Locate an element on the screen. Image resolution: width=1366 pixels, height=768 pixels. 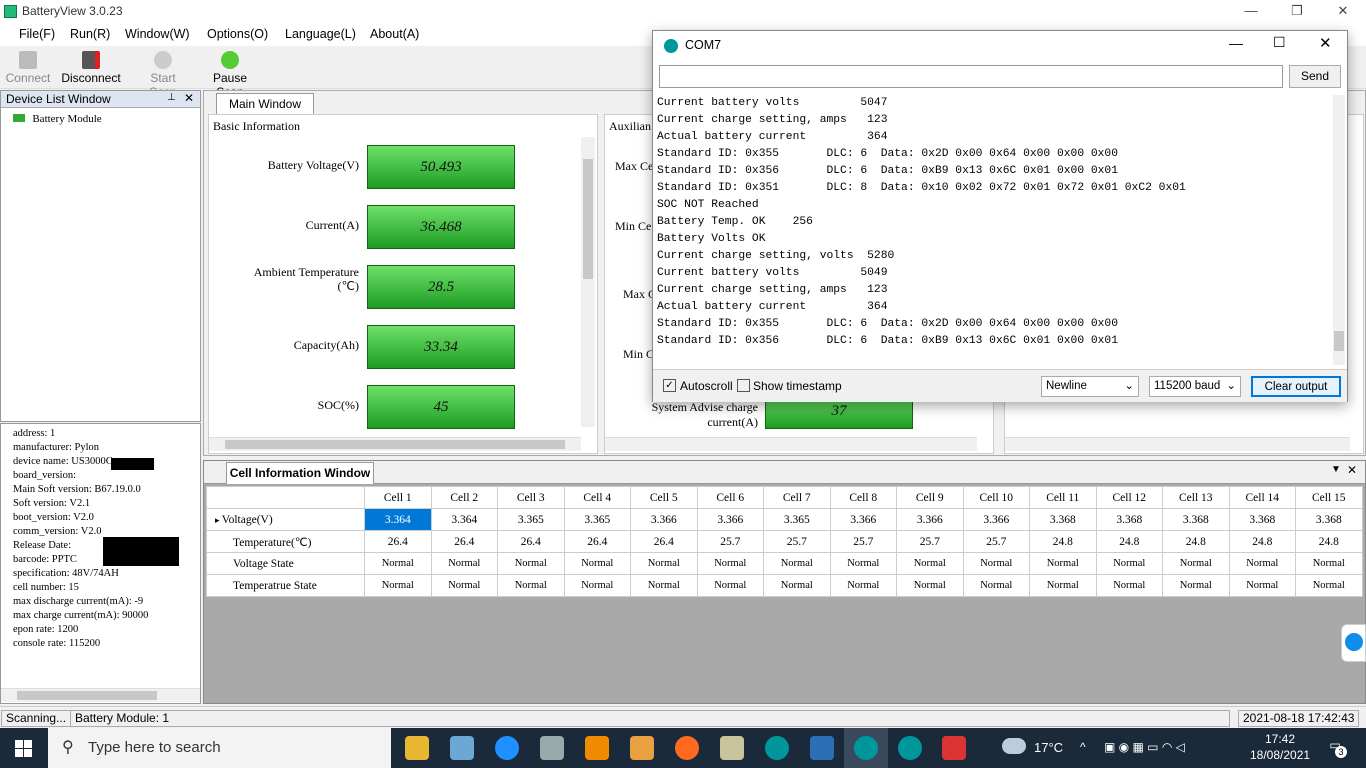
file-explorer-icon is located at coordinates (417, 748).